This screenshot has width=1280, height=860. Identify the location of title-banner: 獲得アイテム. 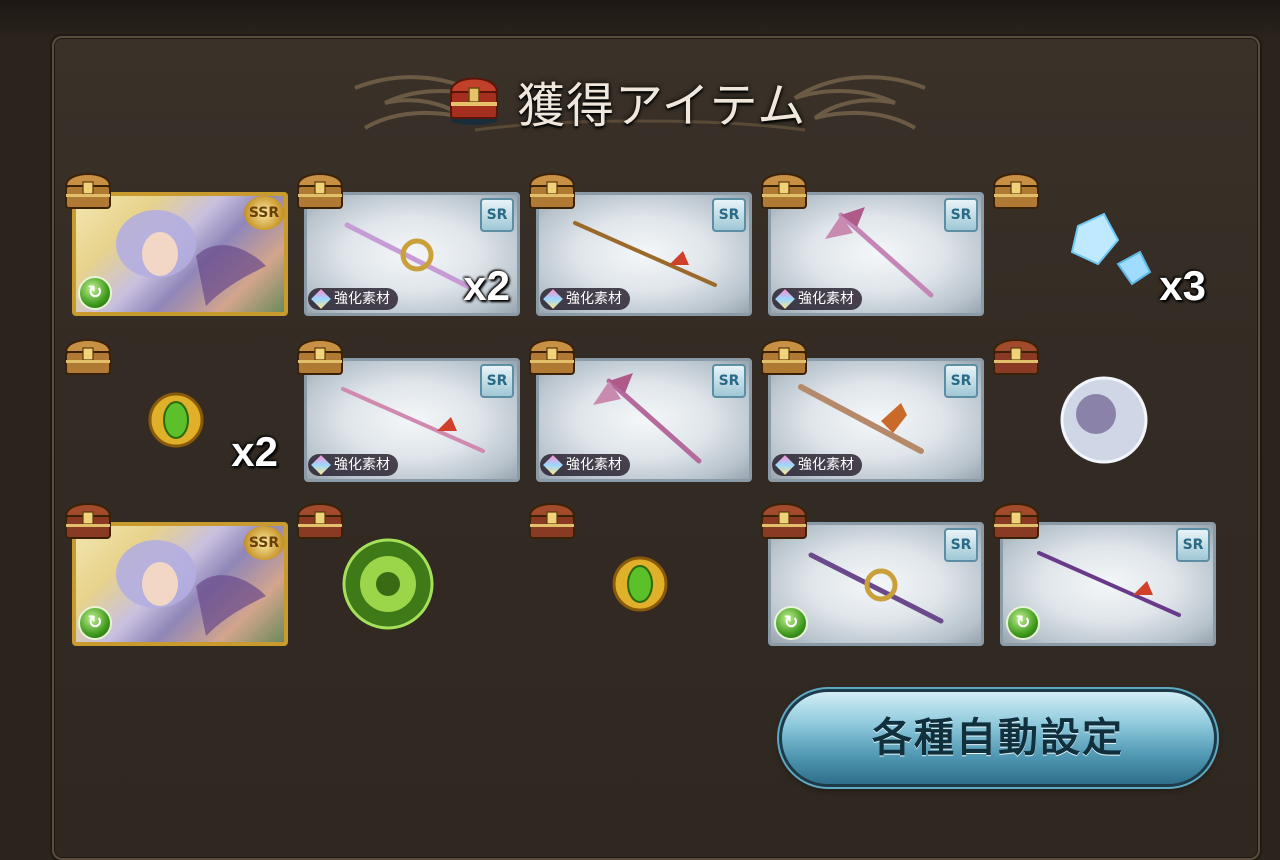
(640, 99).